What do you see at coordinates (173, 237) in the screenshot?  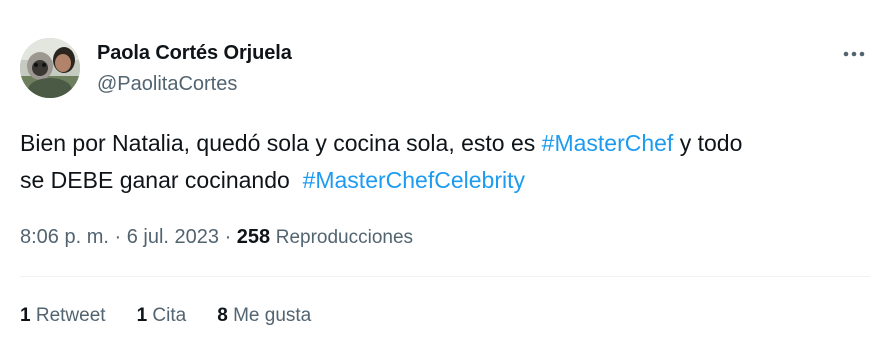 I see `tweet-date: 6 jul. 2023` at bounding box center [173, 237].